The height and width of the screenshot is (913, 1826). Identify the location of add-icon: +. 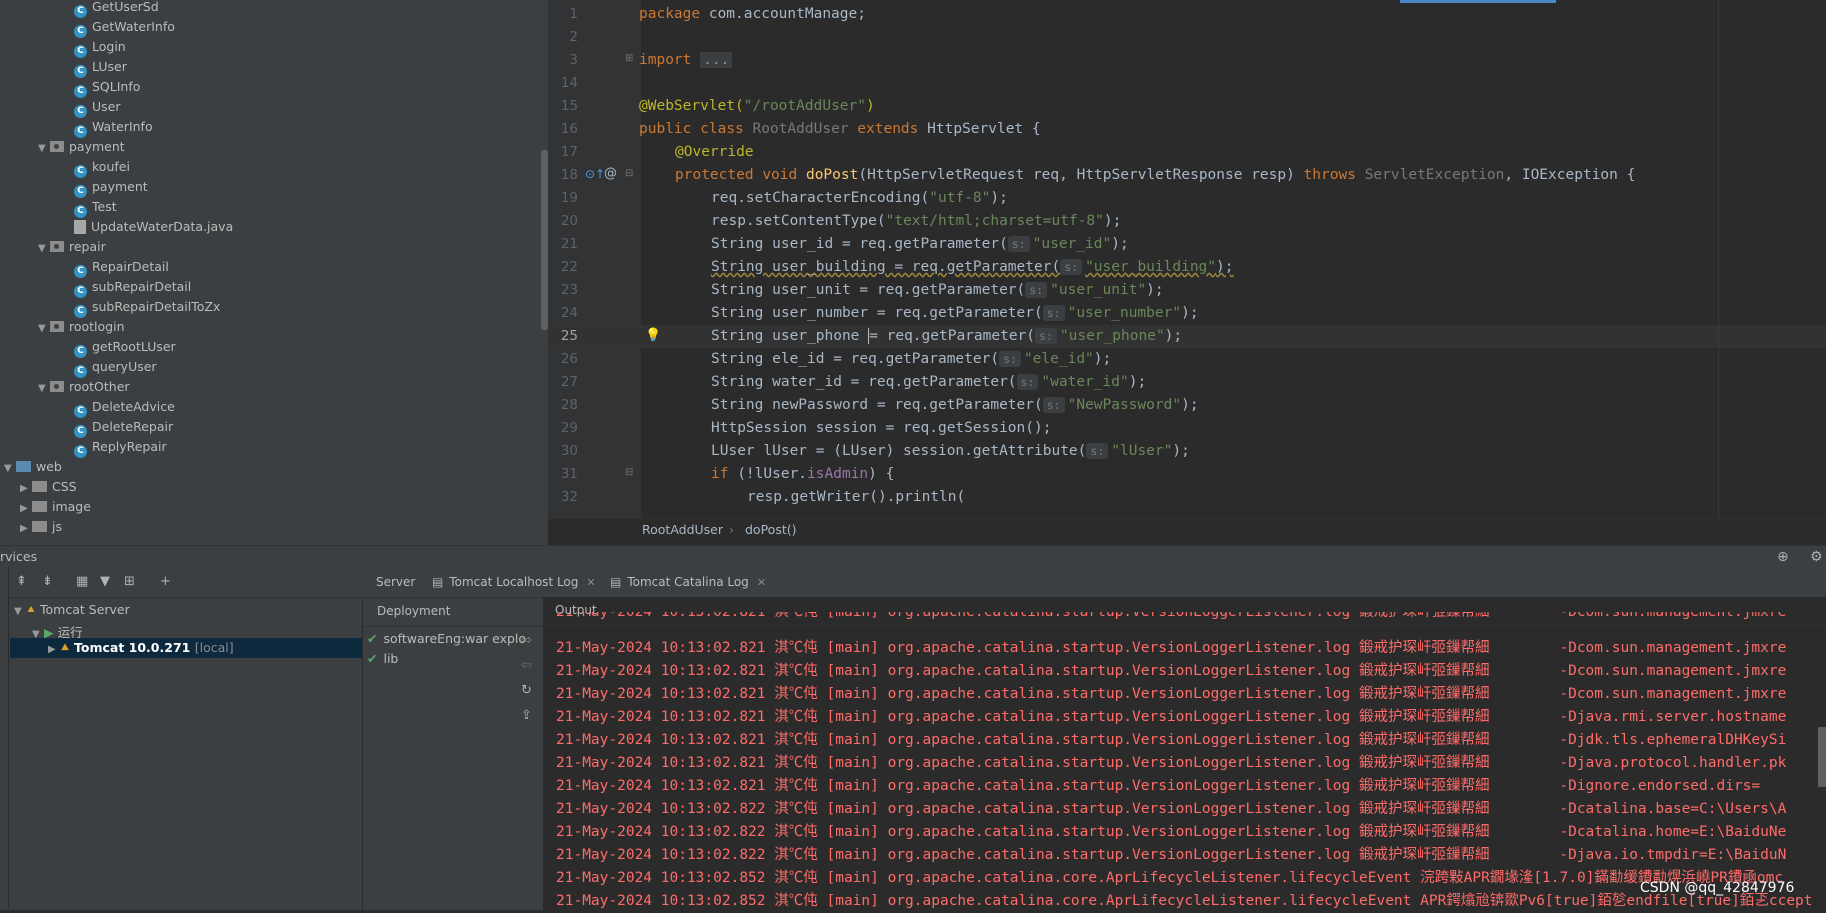
(165, 581).